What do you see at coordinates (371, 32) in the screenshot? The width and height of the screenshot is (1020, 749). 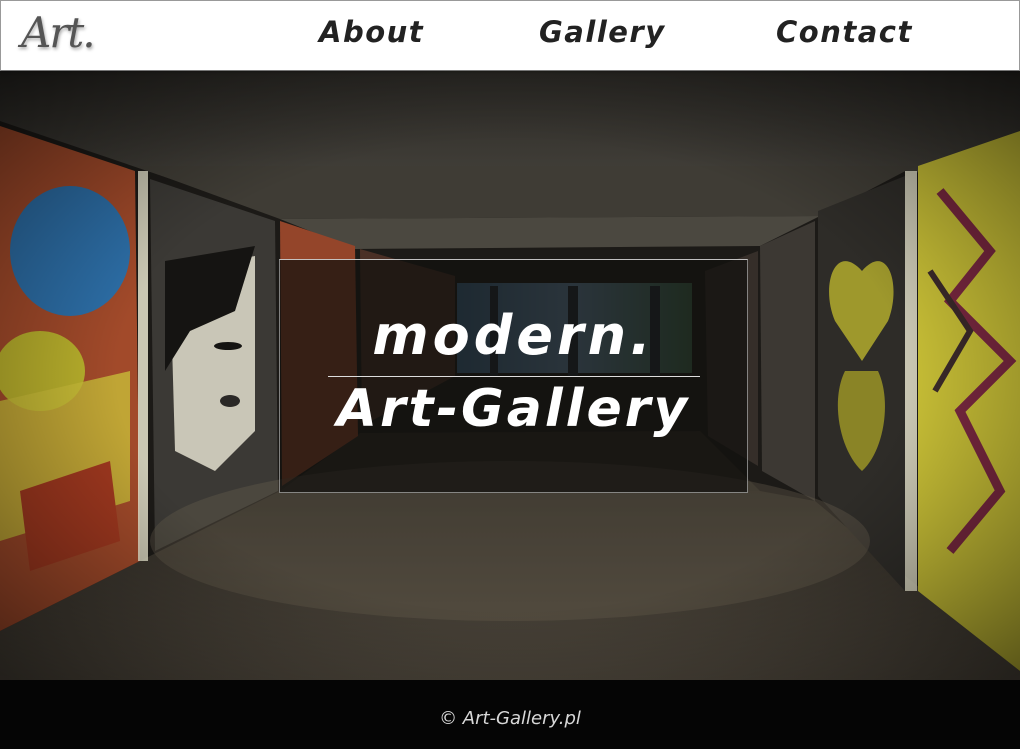 I see `nav-link-about: About` at bounding box center [371, 32].